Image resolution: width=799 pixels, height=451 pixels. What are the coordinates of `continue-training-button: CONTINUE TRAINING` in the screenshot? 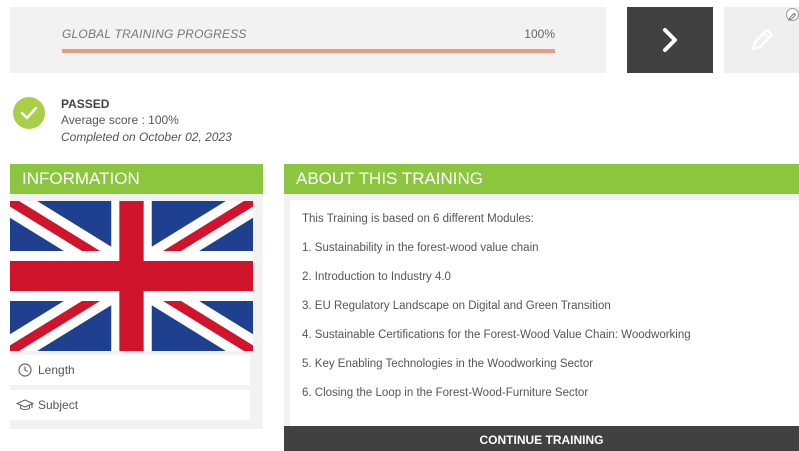 It's located at (541, 438).